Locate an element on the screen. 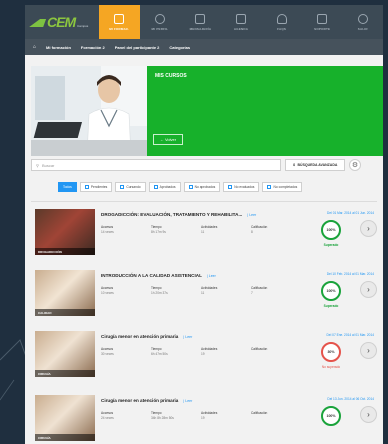 This screenshot has width=388, height=444. course-dates: Del 13 Jun. 2014 al 06 Oct. 2014 is located at coordinates (350, 399).